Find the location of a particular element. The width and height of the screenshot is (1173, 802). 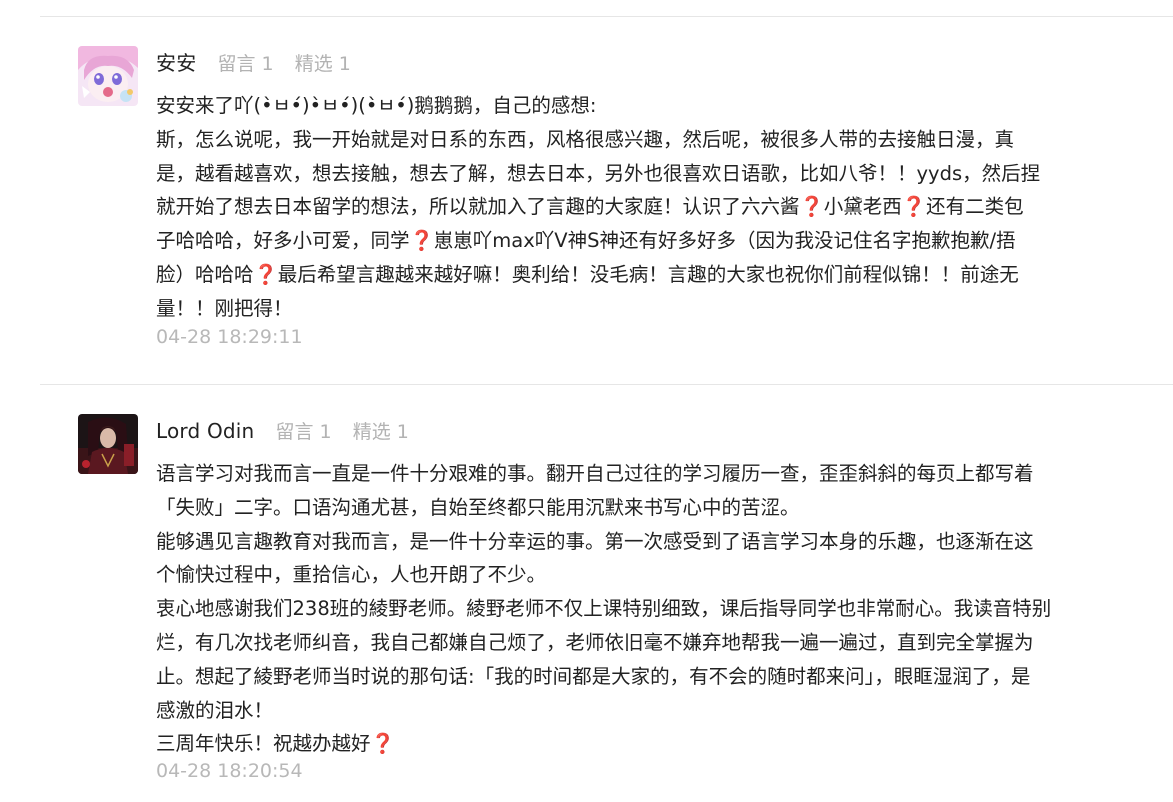

avatar-anime-girl-icon is located at coordinates (108, 76).